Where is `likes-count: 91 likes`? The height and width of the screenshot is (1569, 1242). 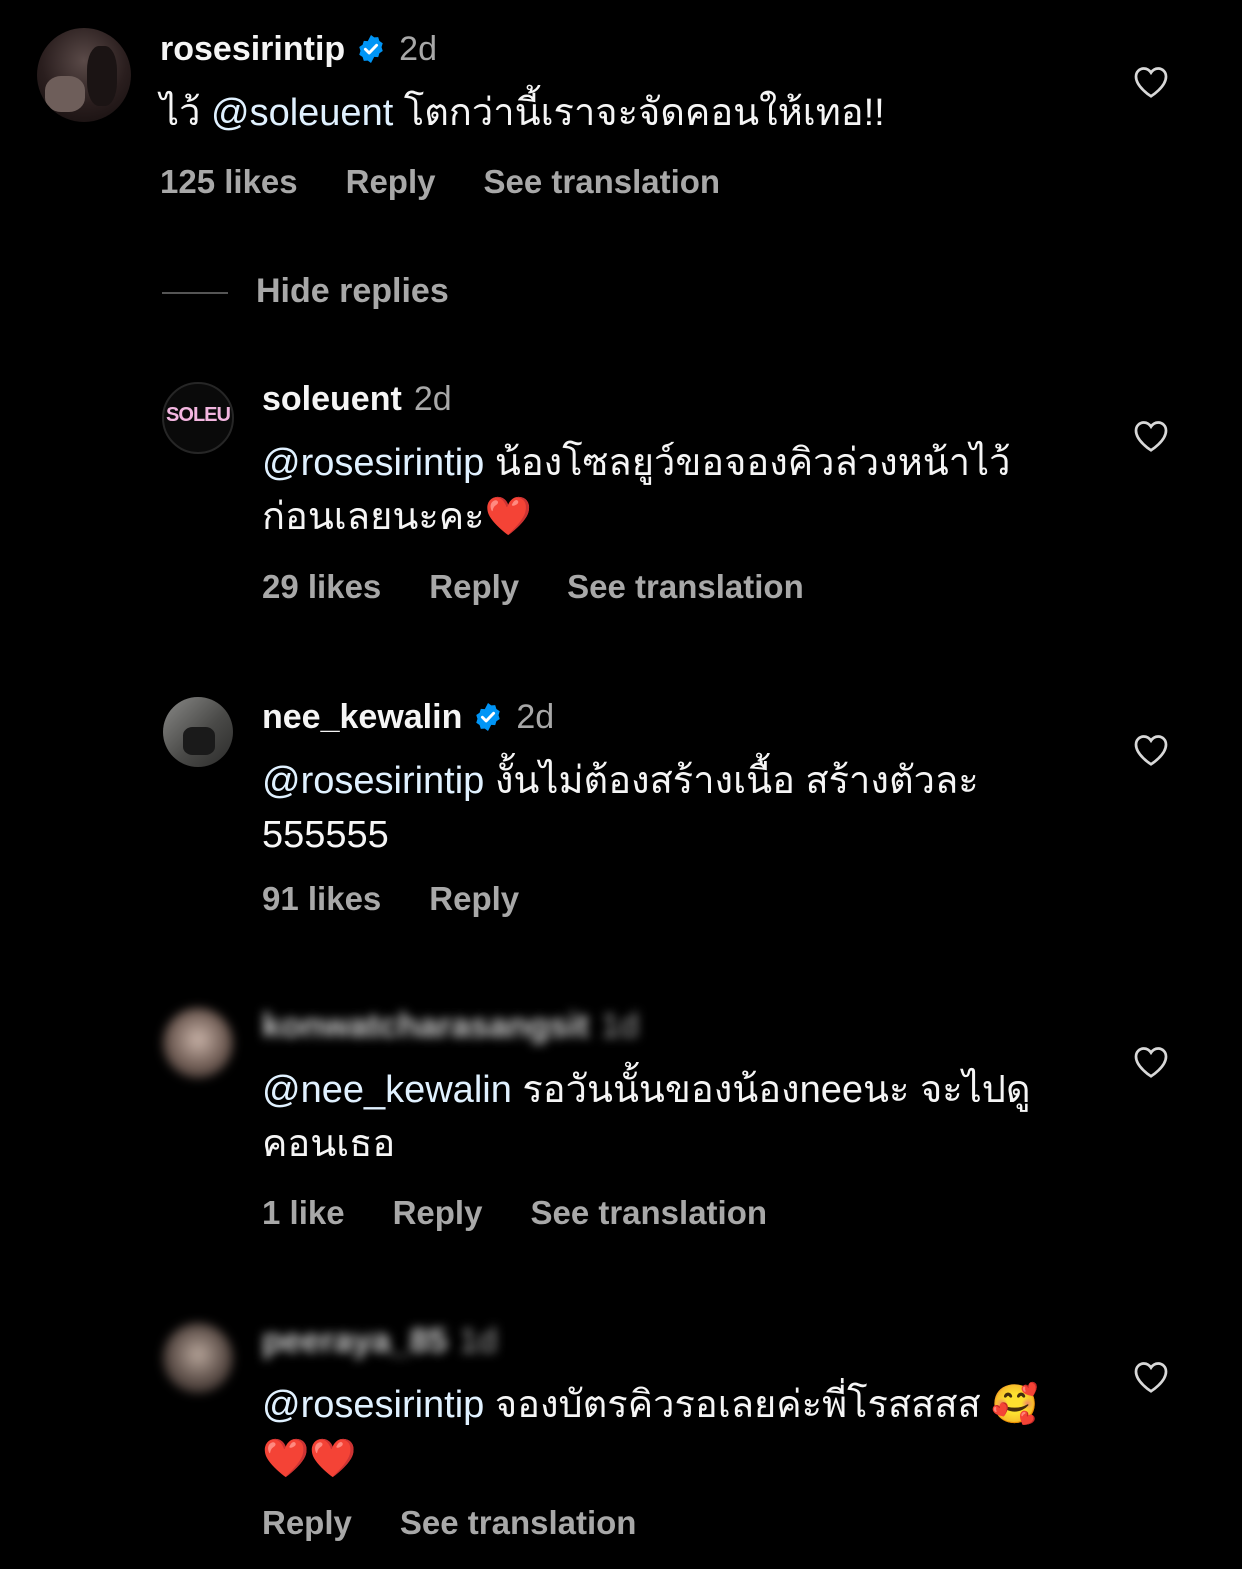
likes-count: 91 likes is located at coordinates (321, 898).